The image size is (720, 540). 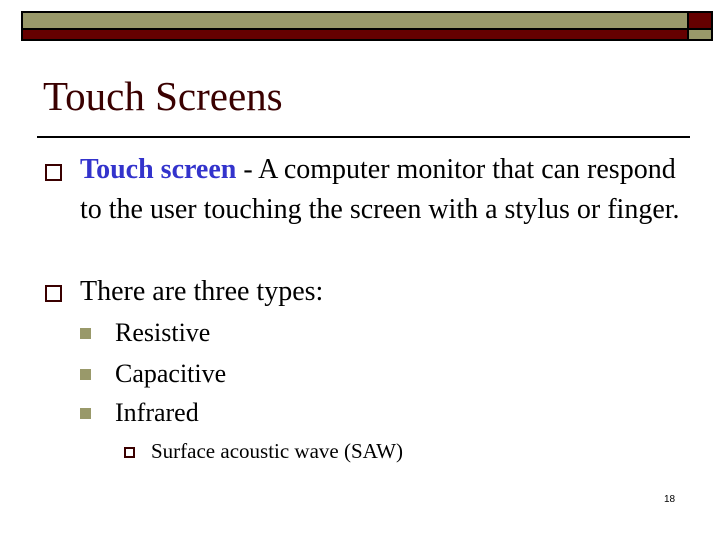 I want to click on type-capacitive: Capacitive, so click(x=171, y=373).